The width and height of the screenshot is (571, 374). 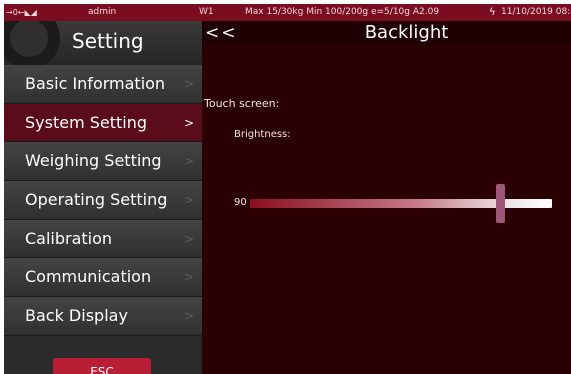 What do you see at coordinates (406, 32) in the screenshot?
I see `page-title: Backlight` at bounding box center [406, 32].